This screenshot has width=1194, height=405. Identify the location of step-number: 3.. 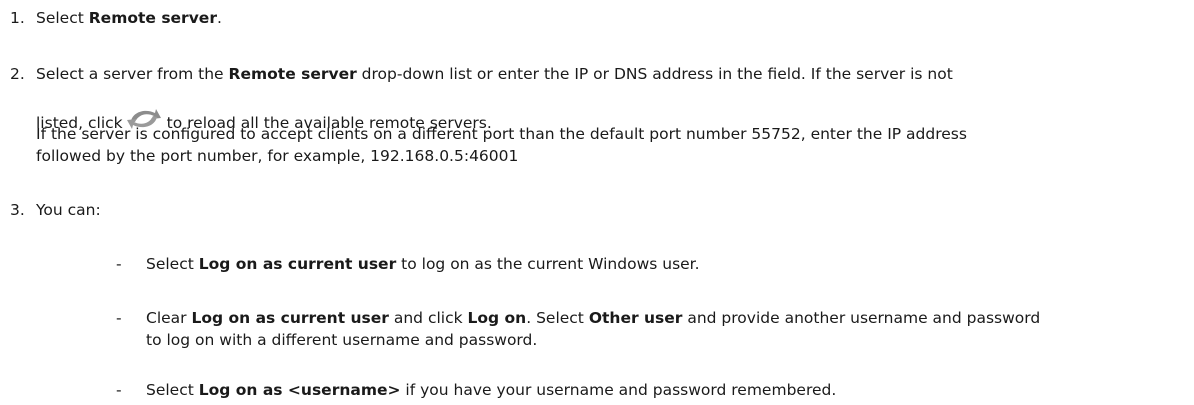
(17, 210).